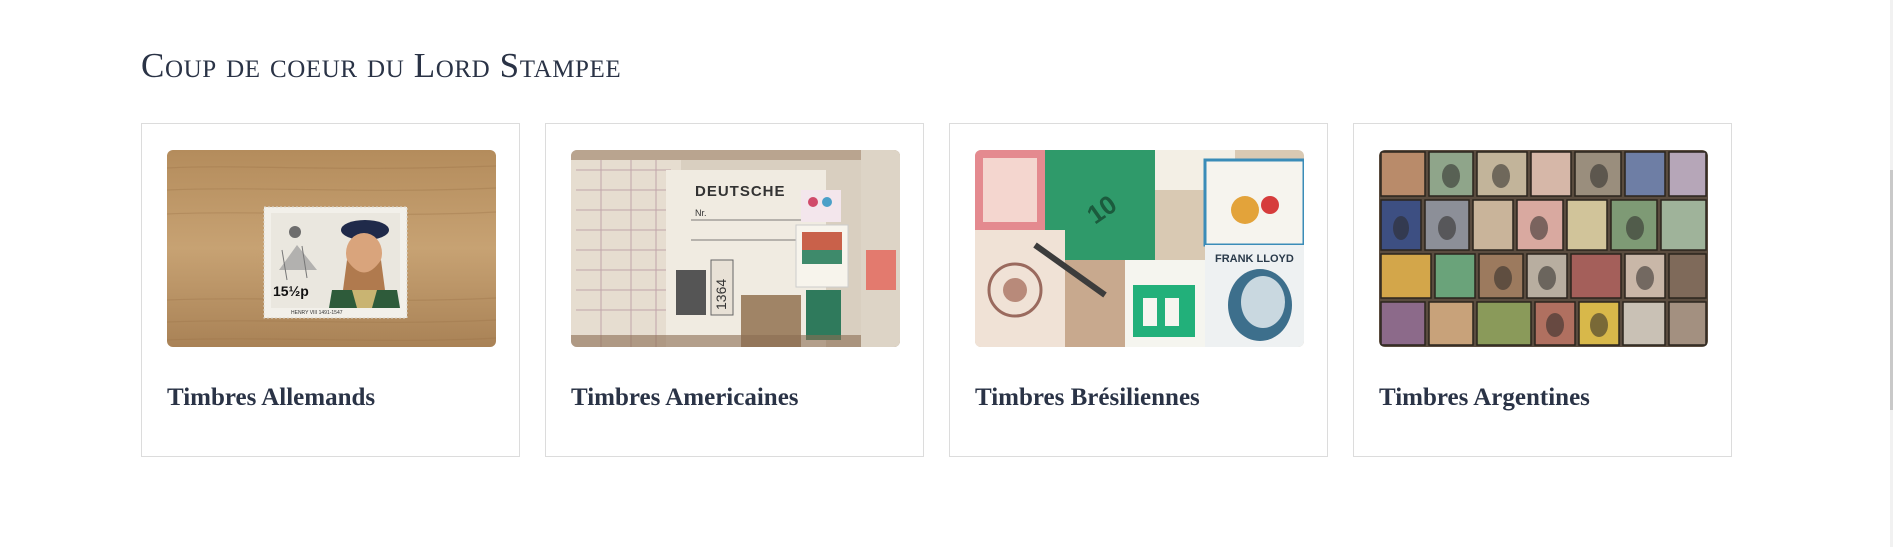 Image resolution: width=1893 pixels, height=547 pixels. Describe the element at coordinates (721, 294) in the screenshot. I see `stamp-number-text: 1364` at that location.